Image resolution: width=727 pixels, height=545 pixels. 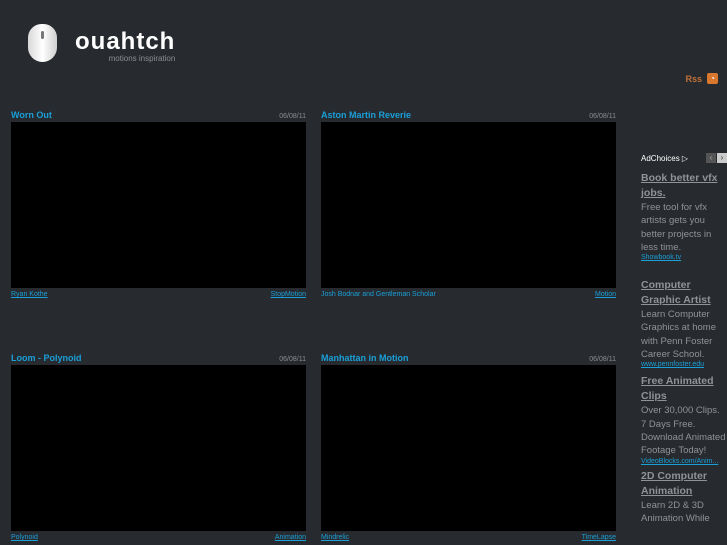 I want to click on ad-url-link: www.pennfoster.edu, so click(x=684, y=364).